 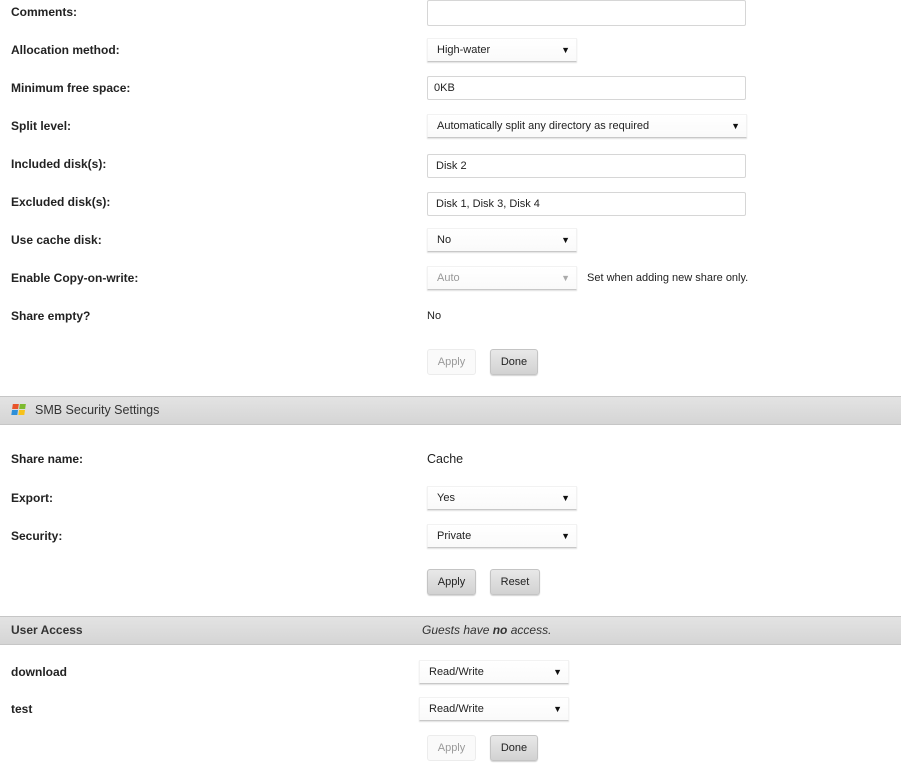 I want to click on comments-input, so click(x=586, y=13).